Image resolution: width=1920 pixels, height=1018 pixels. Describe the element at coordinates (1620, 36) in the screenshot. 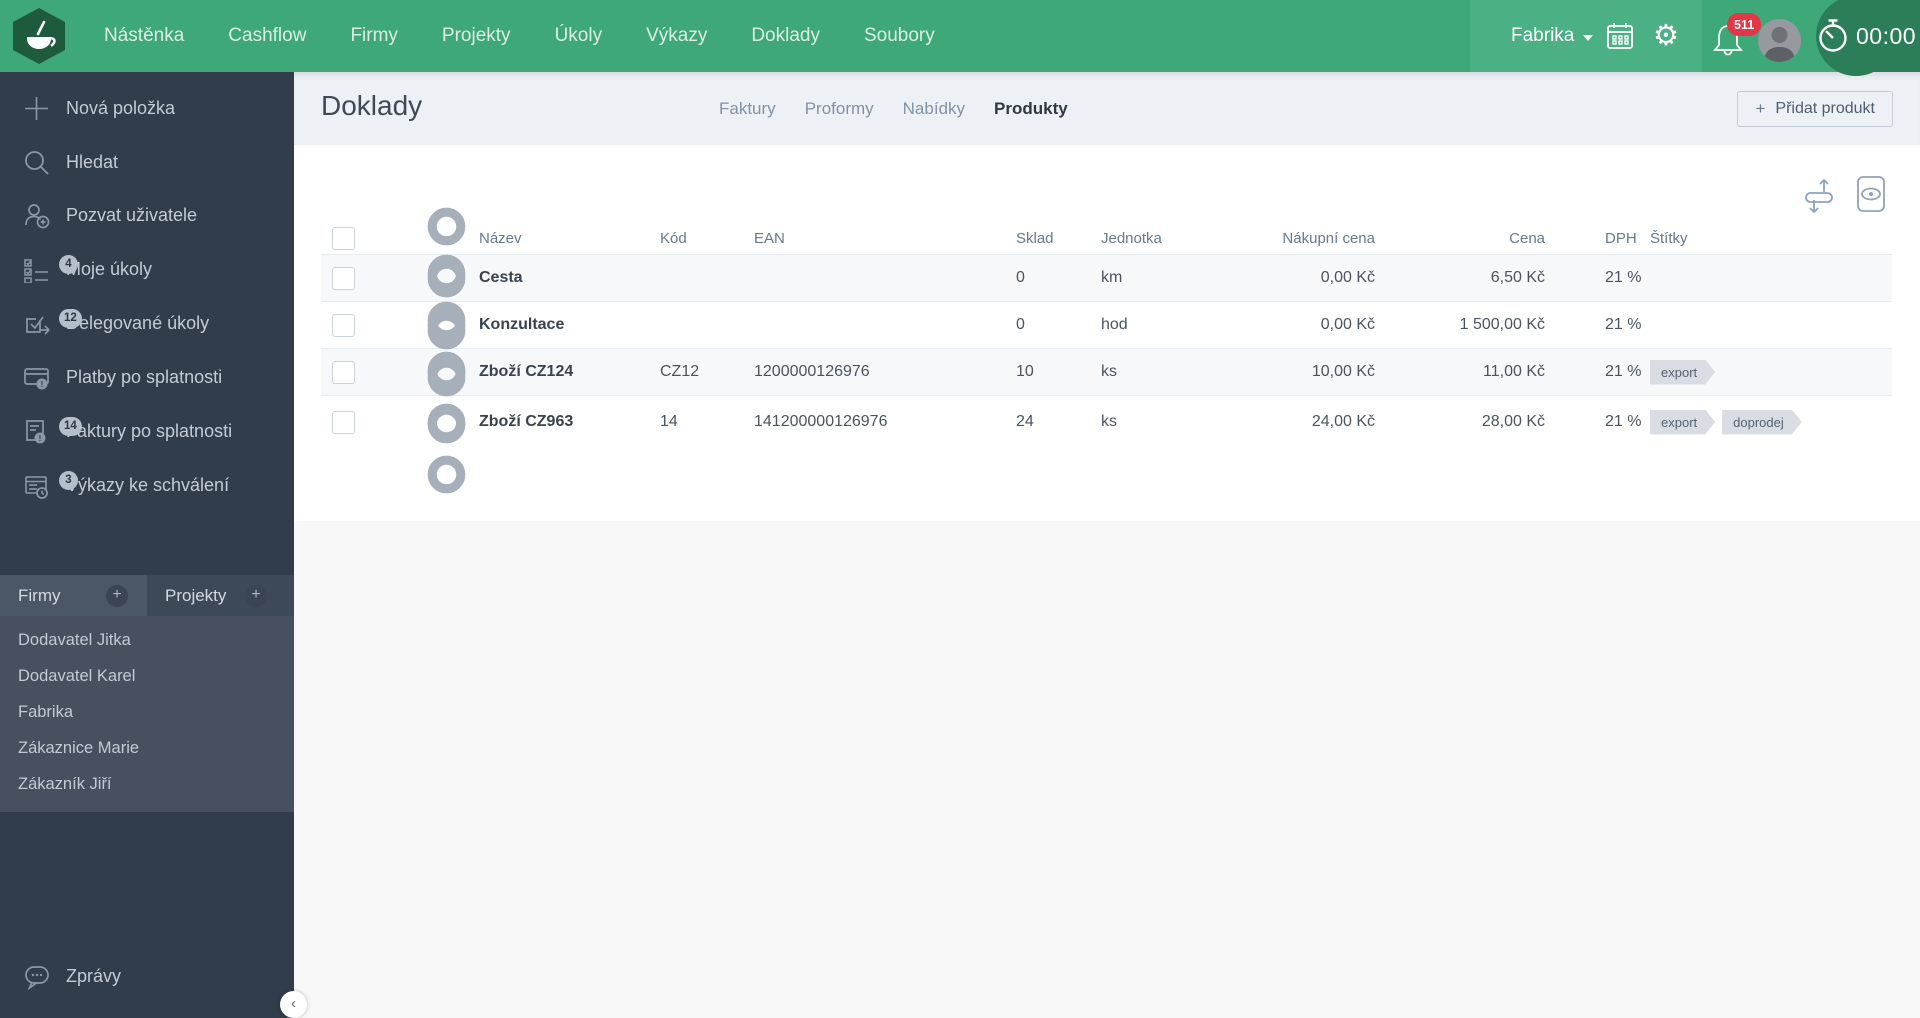

I see `calendar-icon` at that location.